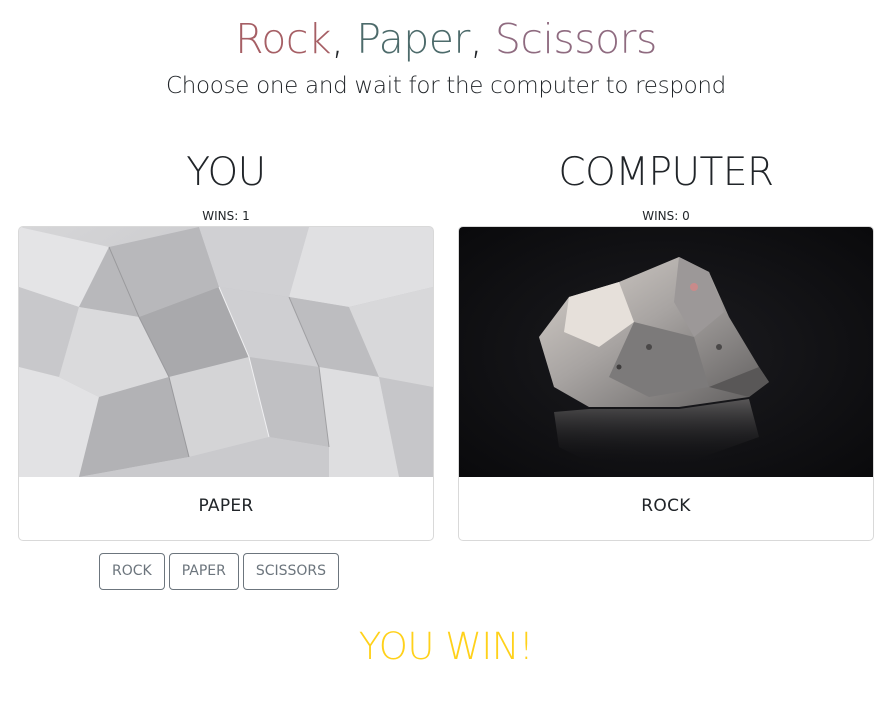  Describe the element at coordinates (283, 39) in the screenshot. I see `title-rock: Rock` at that location.